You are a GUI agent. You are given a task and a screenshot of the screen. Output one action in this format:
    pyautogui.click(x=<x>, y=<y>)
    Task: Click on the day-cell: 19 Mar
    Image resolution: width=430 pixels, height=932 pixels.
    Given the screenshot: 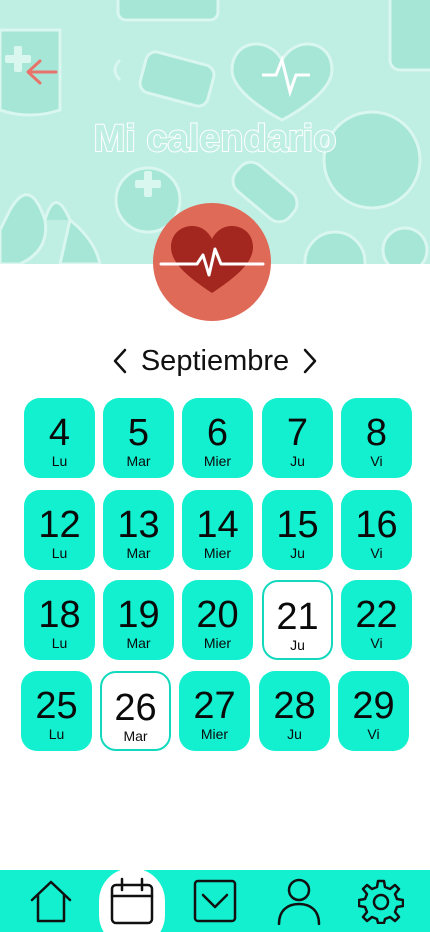 What is the action you would take?
    pyautogui.click(x=138, y=620)
    